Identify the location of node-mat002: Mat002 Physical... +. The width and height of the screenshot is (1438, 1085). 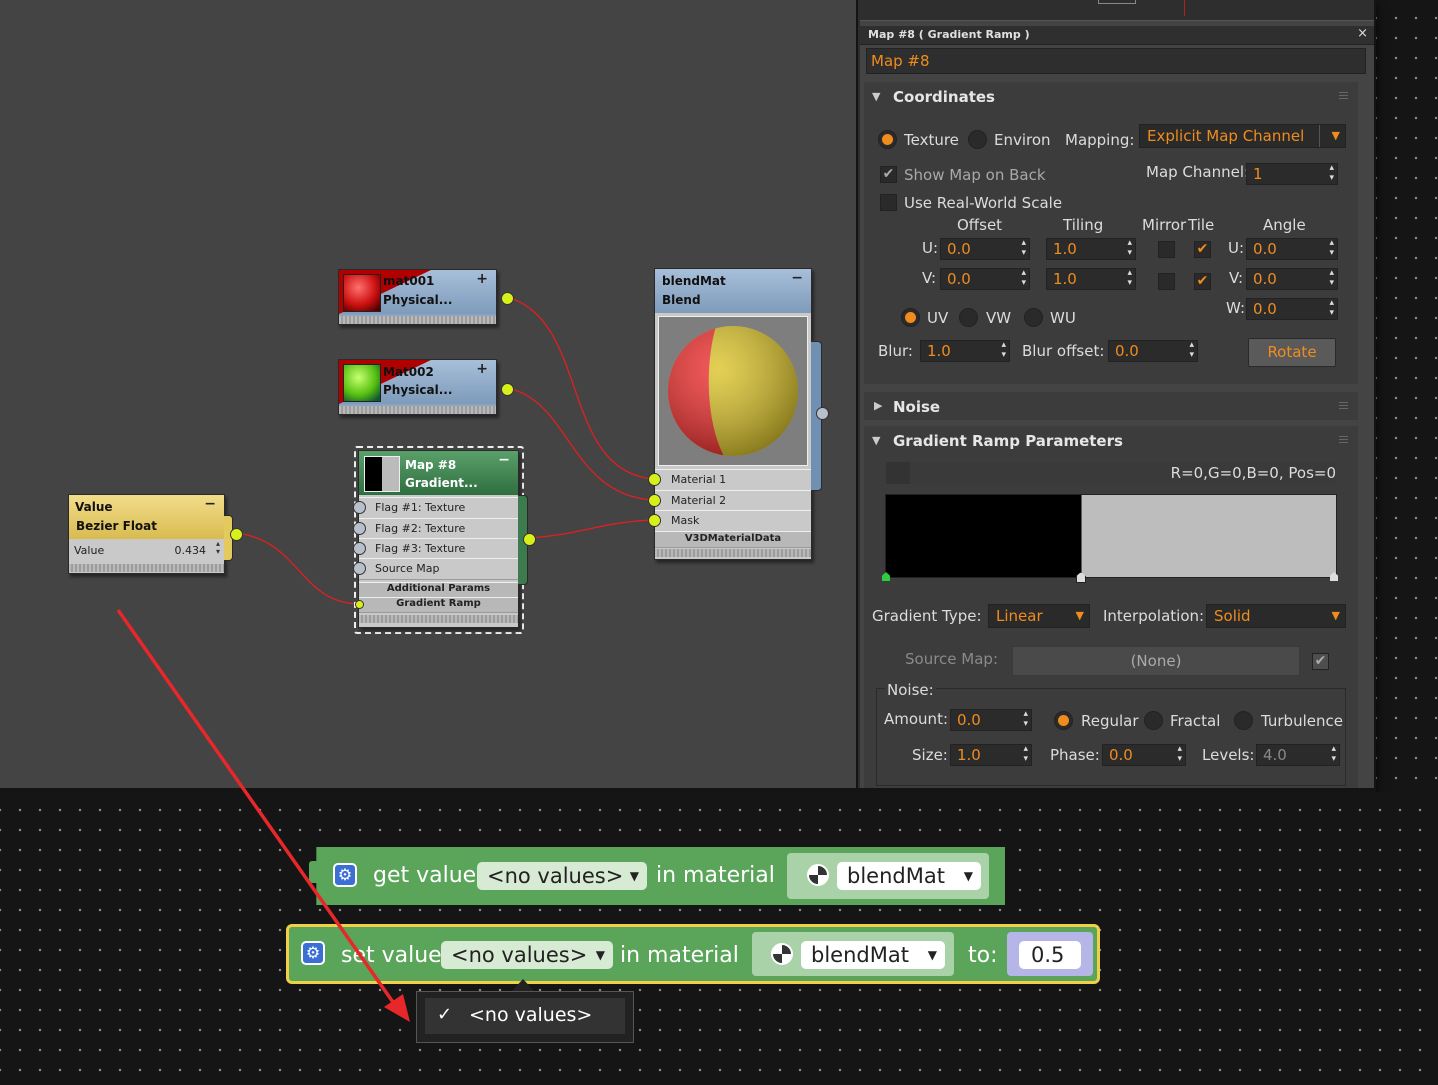
(426, 387).